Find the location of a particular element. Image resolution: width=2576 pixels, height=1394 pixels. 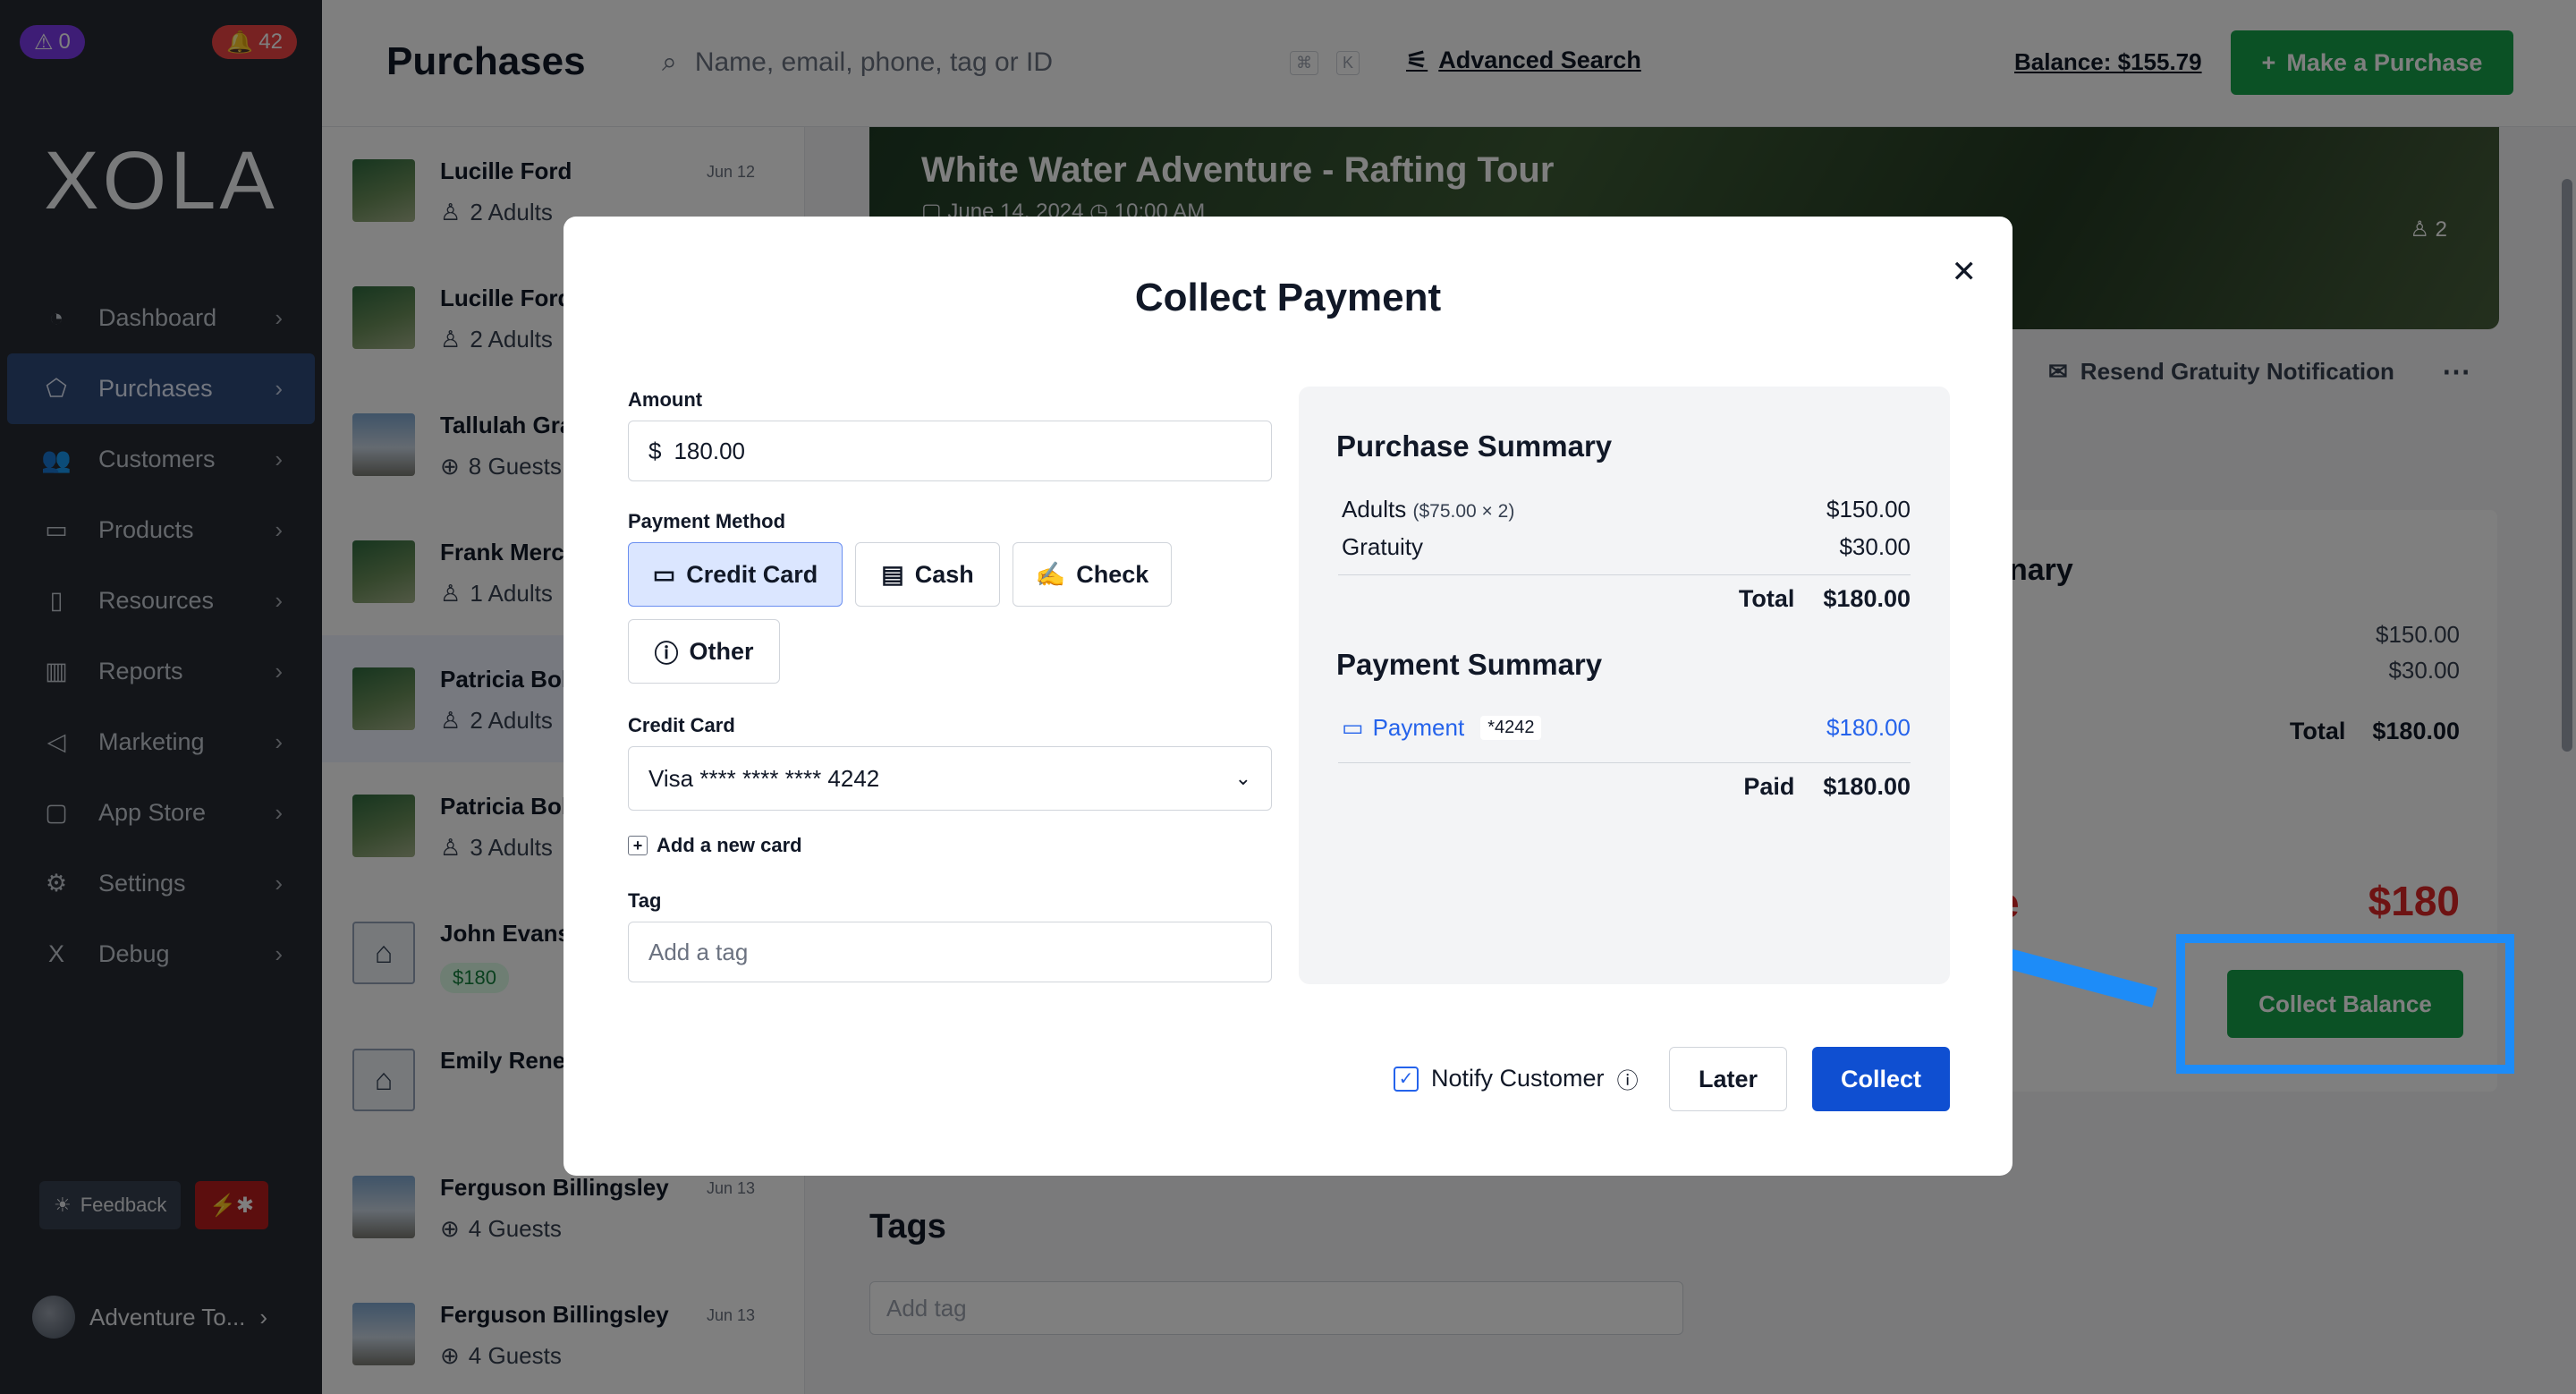

amount-label: Amount is located at coordinates (665, 399).